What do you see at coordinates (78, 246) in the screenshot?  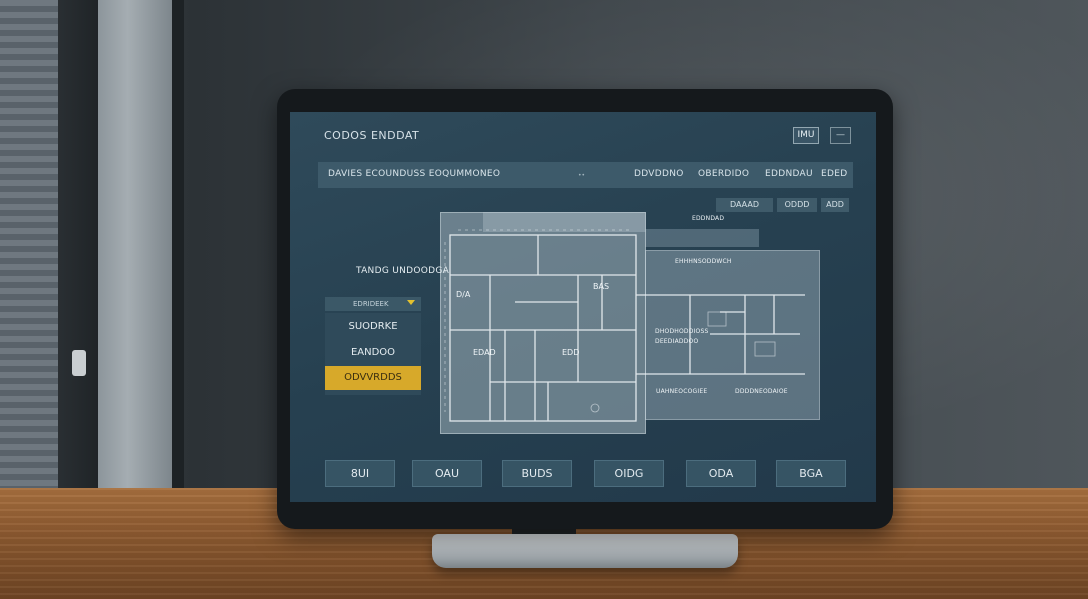 I see `window-frame` at bounding box center [78, 246].